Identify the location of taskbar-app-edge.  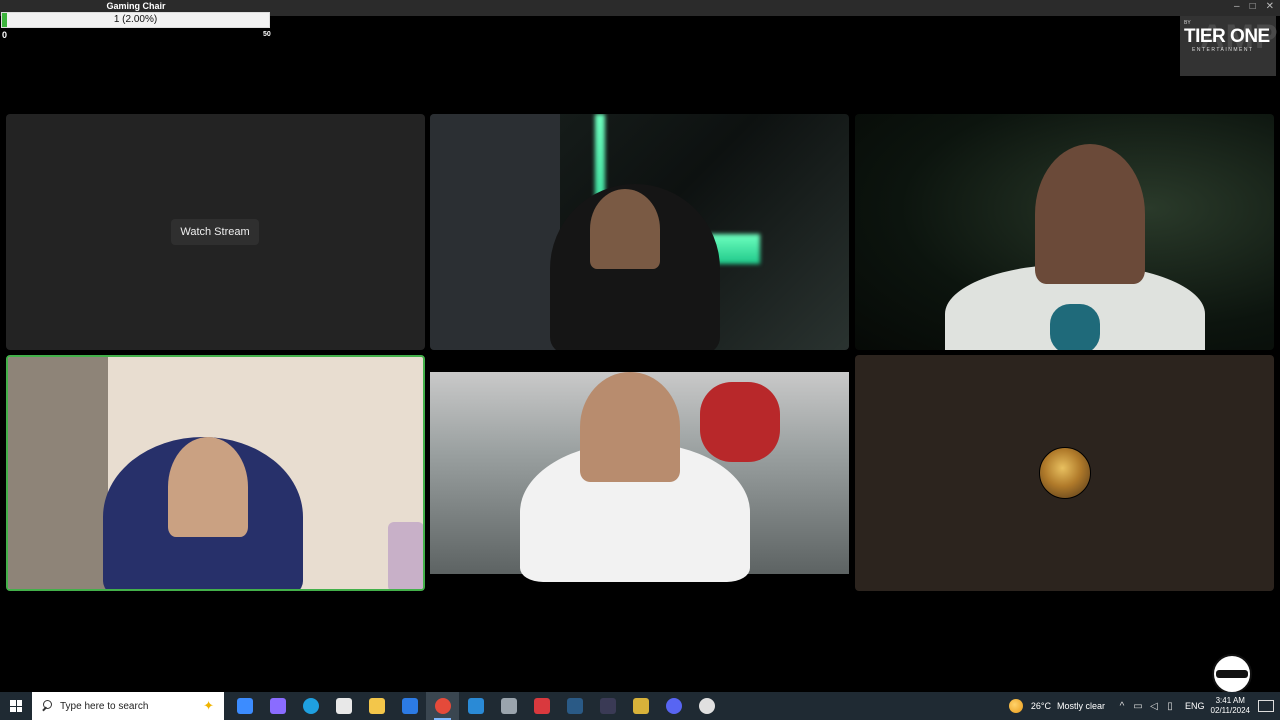
(310, 706).